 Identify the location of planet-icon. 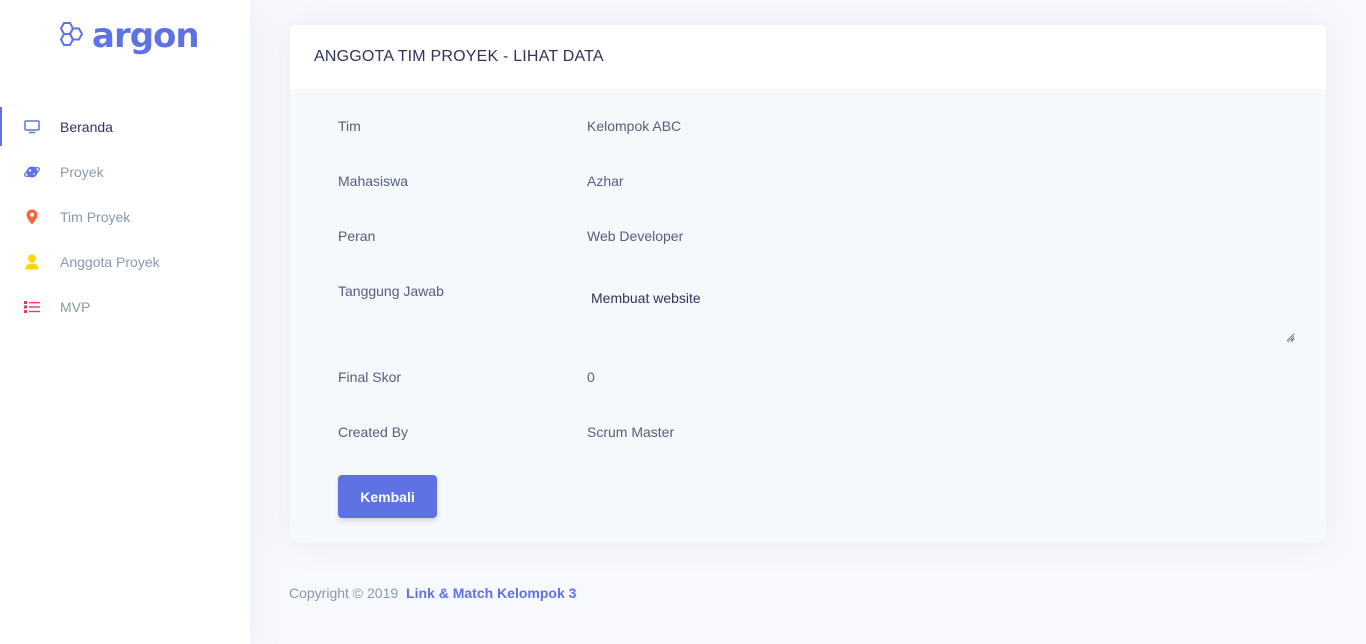
(32, 172).